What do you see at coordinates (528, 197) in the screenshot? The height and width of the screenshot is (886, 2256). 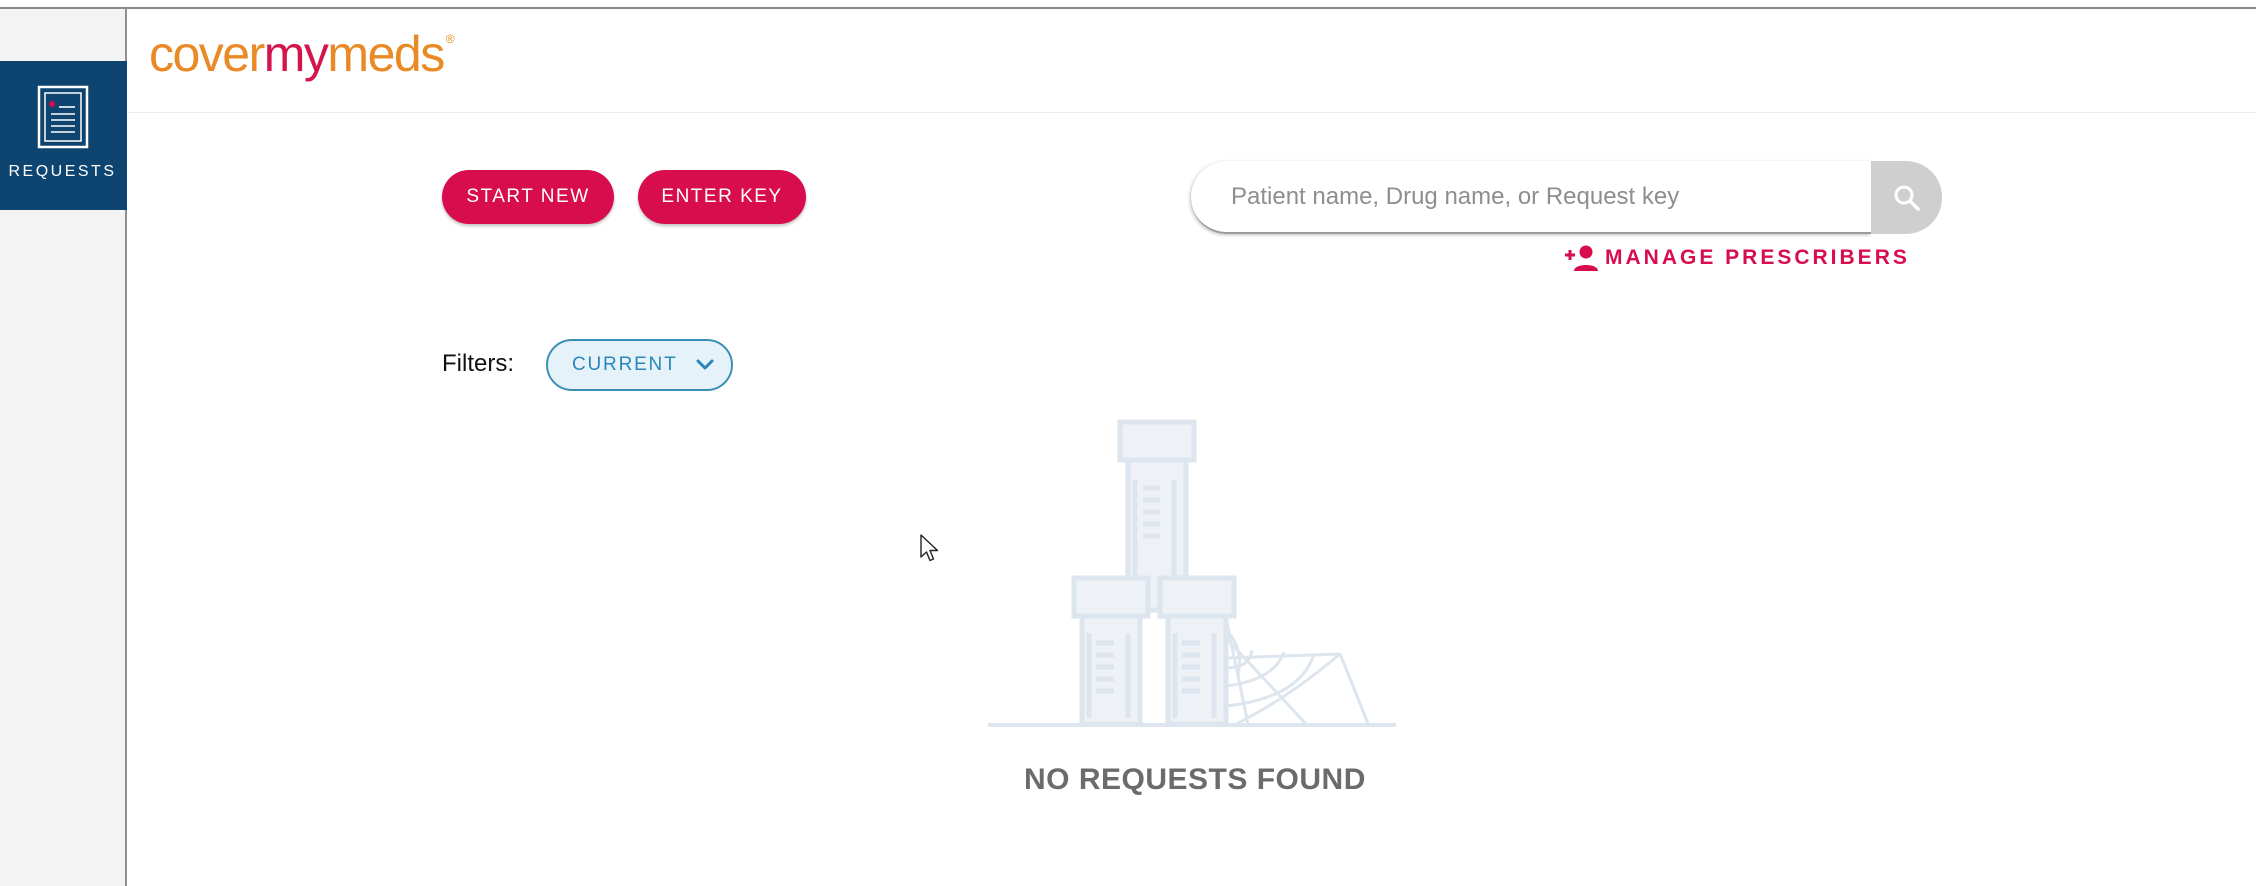 I see `start-new-button: START NEW` at bounding box center [528, 197].